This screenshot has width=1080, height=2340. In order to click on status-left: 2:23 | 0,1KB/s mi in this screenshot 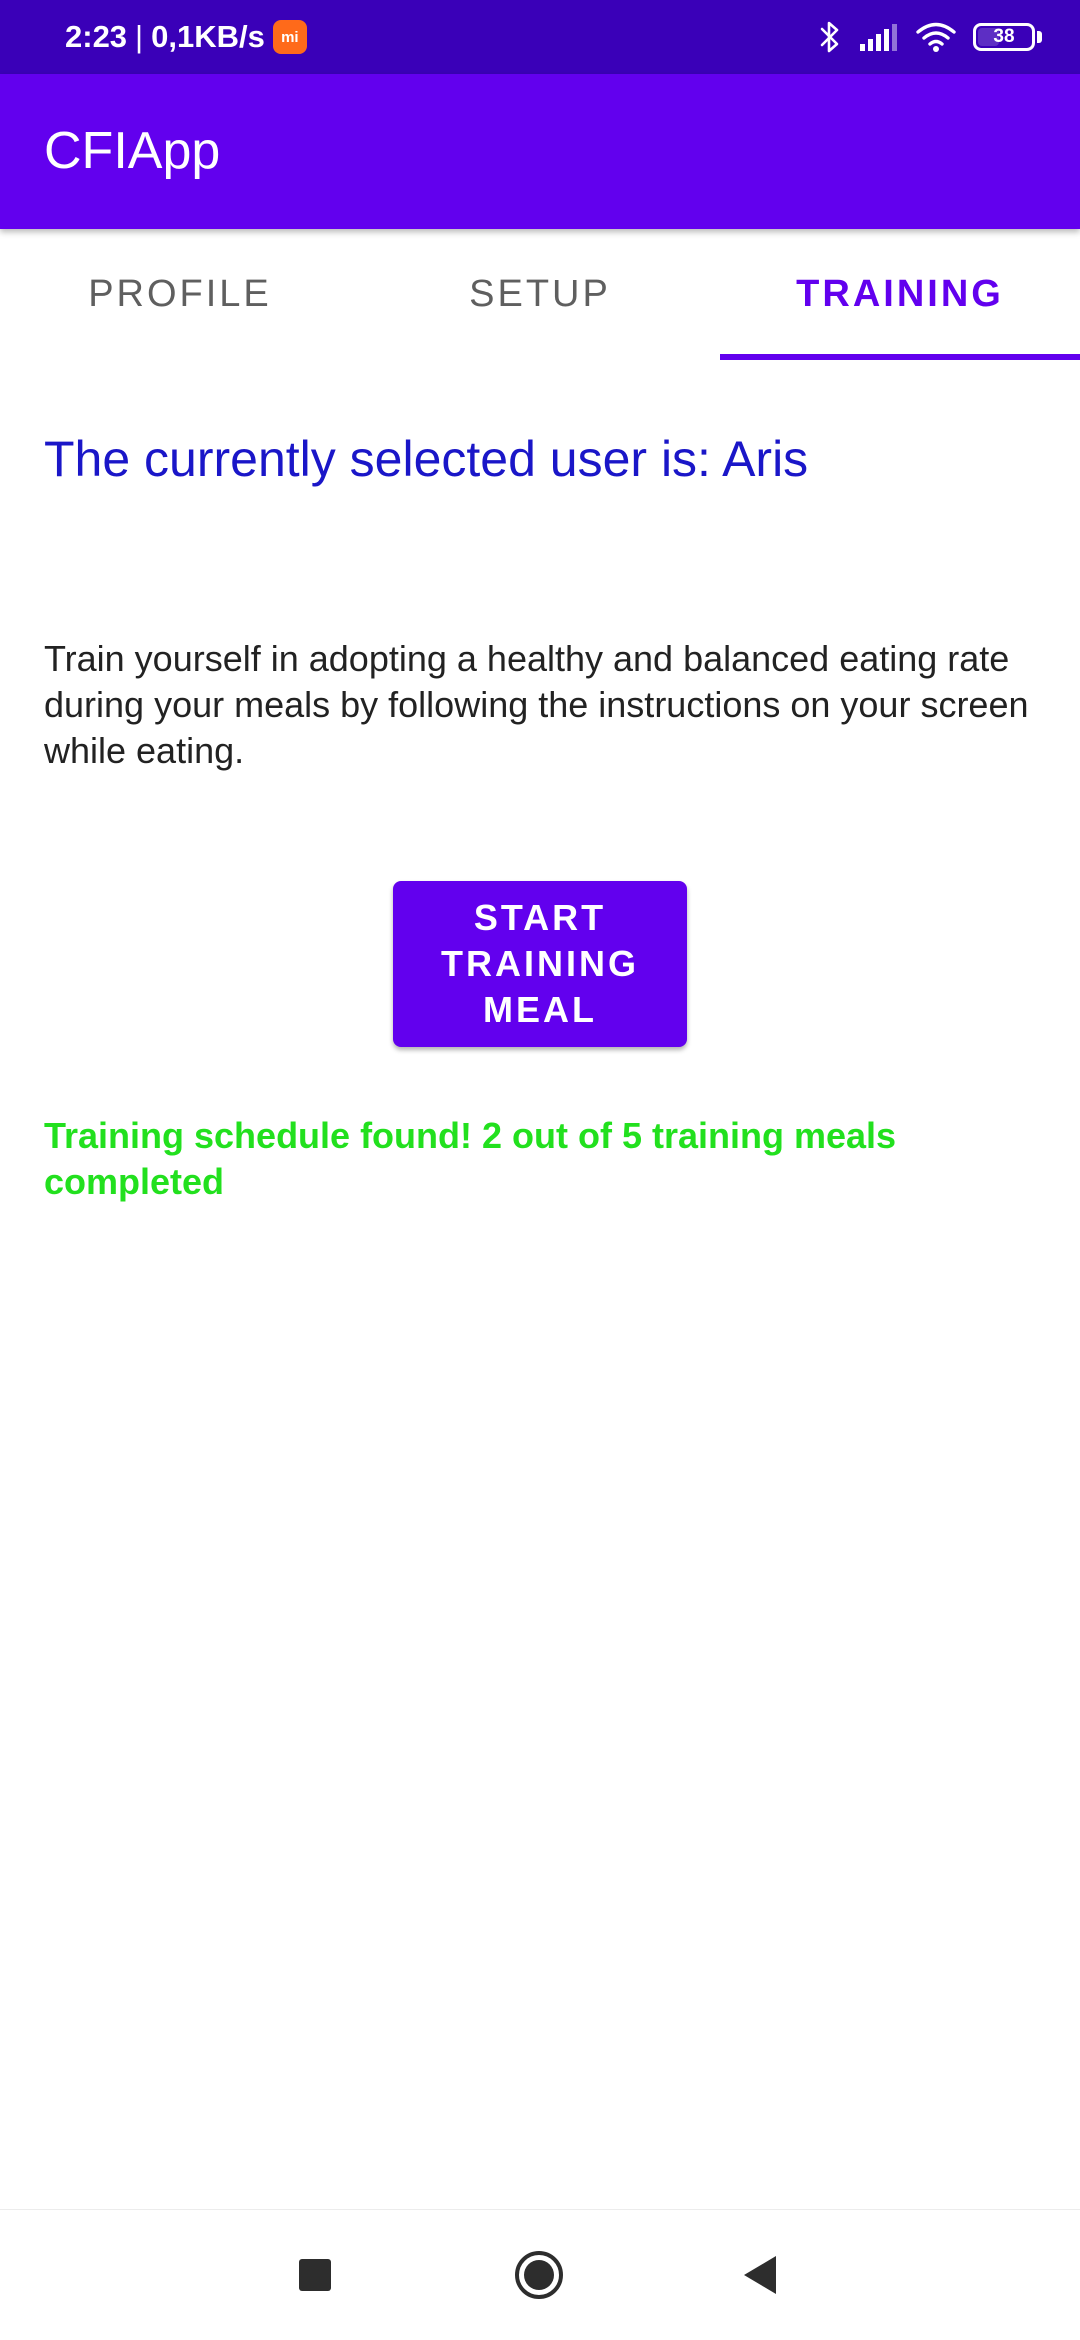, I will do `click(186, 37)`.